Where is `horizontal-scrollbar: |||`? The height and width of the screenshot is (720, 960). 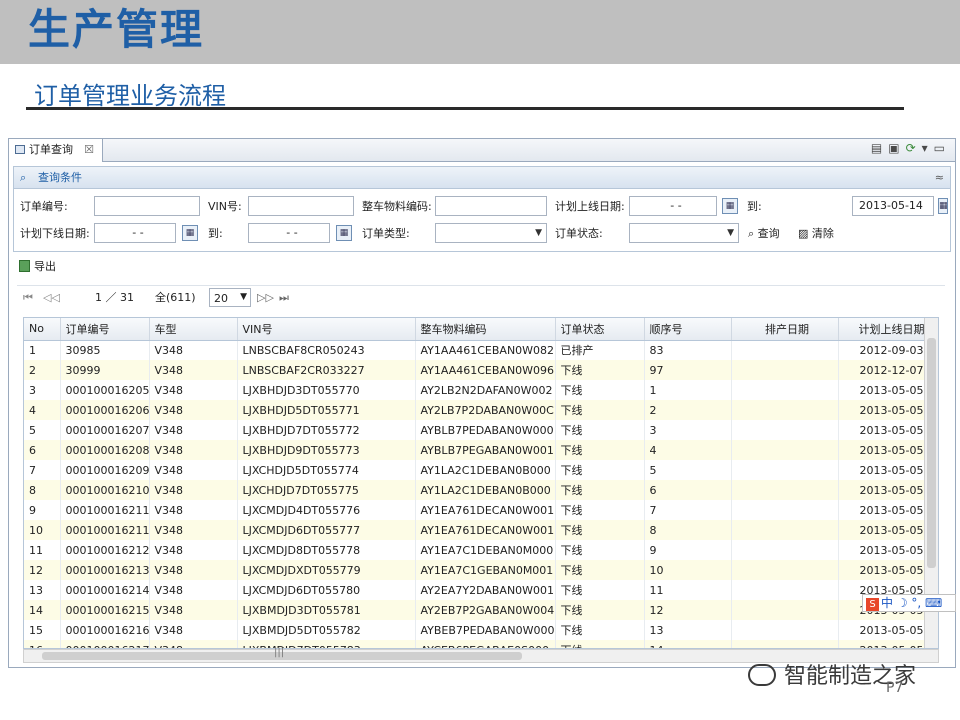
horizontal-scrollbar: ||| is located at coordinates (481, 655).